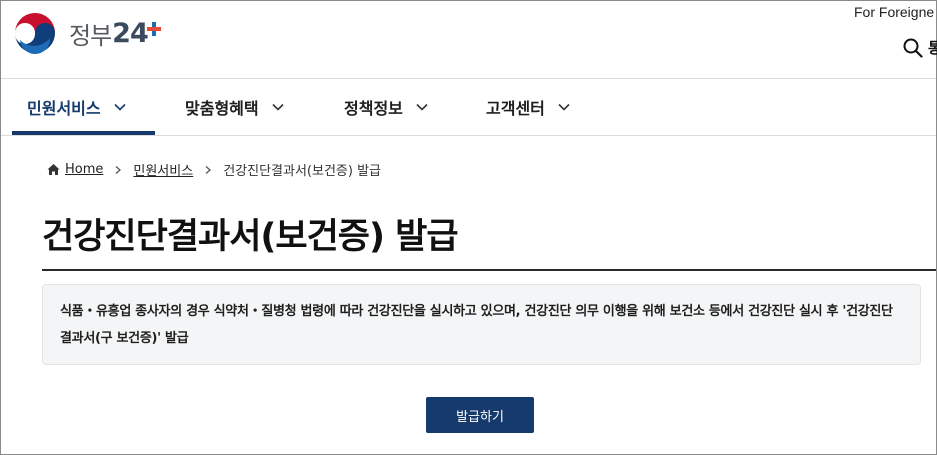 Image resolution: width=937 pixels, height=455 pixels. Describe the element at coordinates (163, 169) in the screenshot. I see `breadcrumb-civil-services: 민원서비스` at that location.